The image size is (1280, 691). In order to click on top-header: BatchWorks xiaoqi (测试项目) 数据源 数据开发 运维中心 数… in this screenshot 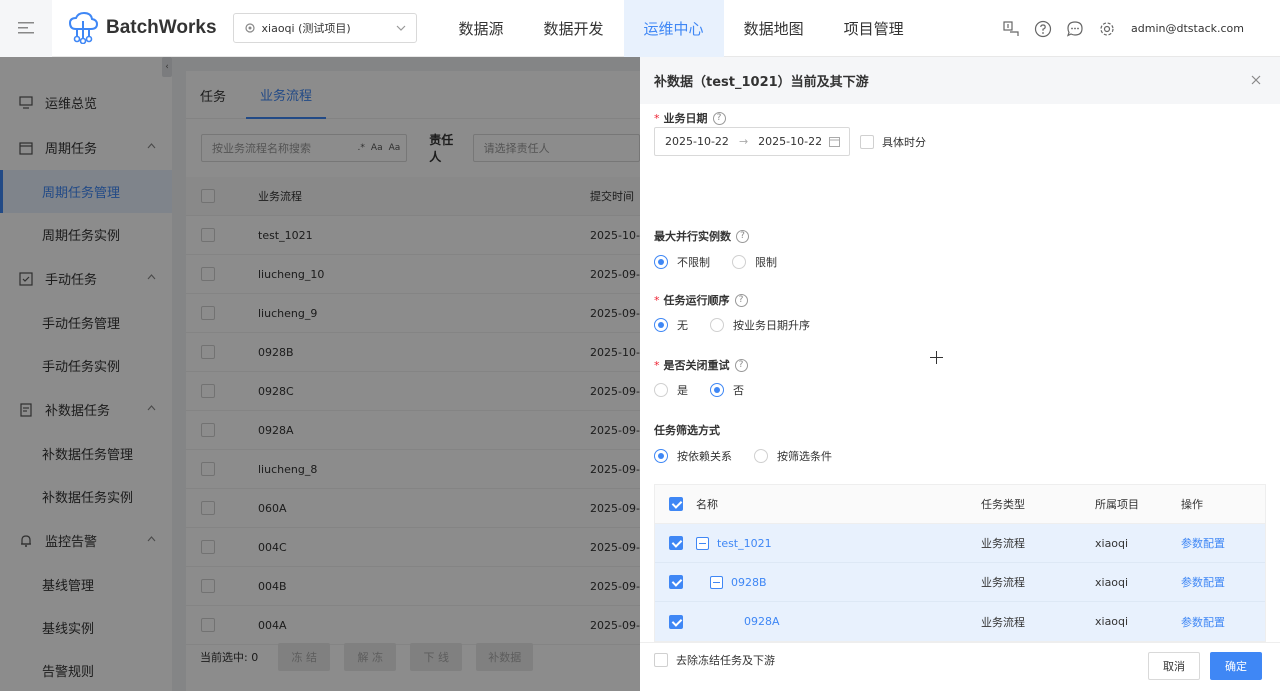, I will do `click(640, 28)`.